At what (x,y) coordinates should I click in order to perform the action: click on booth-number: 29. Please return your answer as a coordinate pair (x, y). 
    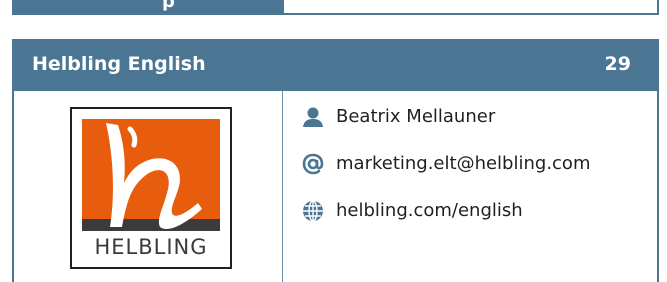
    Looking at the image, I should click on (617, 64).